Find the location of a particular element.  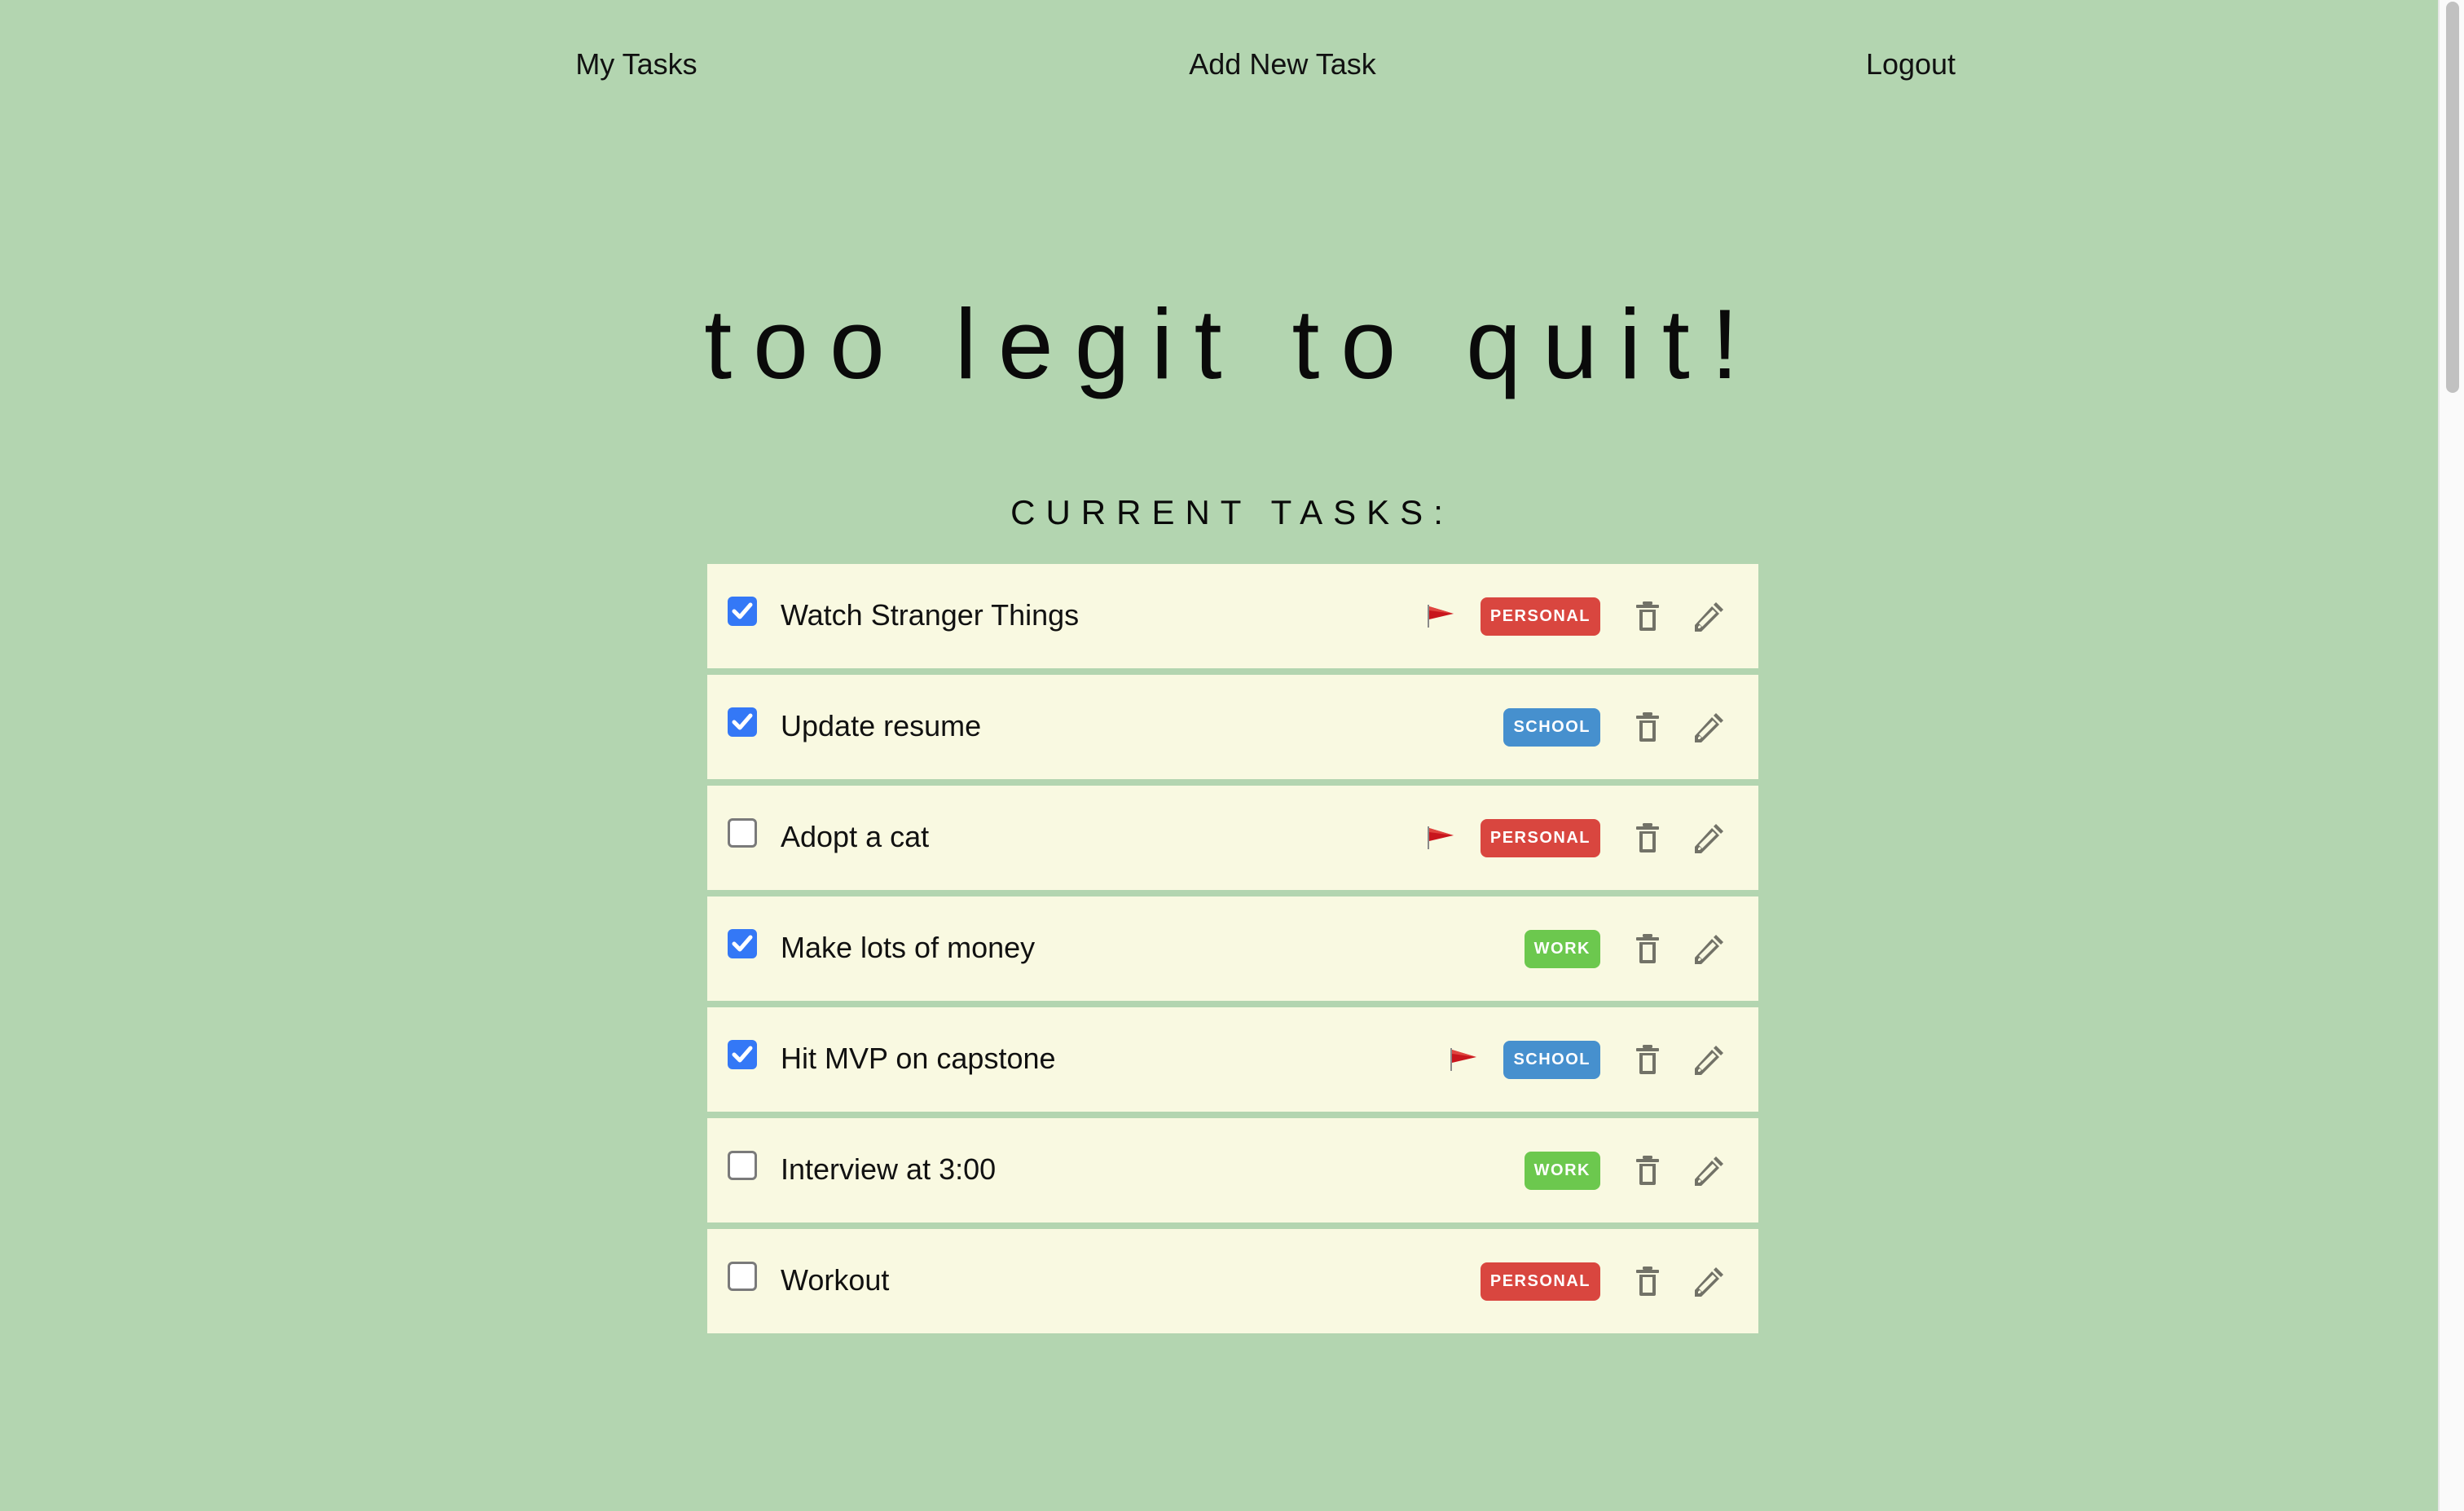

task-title: Workout is located at coordinates (835, 1280).